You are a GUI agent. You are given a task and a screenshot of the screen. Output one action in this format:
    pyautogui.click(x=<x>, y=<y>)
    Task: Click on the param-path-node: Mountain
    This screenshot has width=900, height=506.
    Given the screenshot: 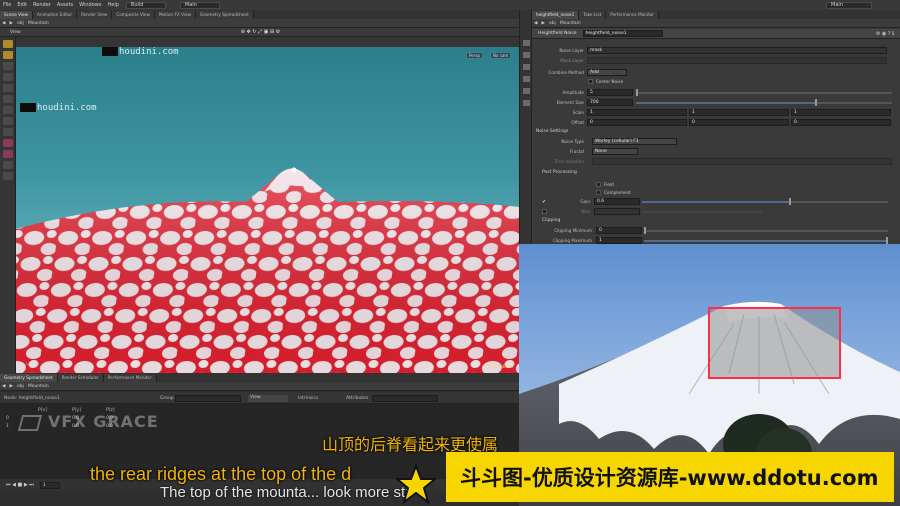 What is the action you would take?
    pyautogui.click(x=570, y=23)
    